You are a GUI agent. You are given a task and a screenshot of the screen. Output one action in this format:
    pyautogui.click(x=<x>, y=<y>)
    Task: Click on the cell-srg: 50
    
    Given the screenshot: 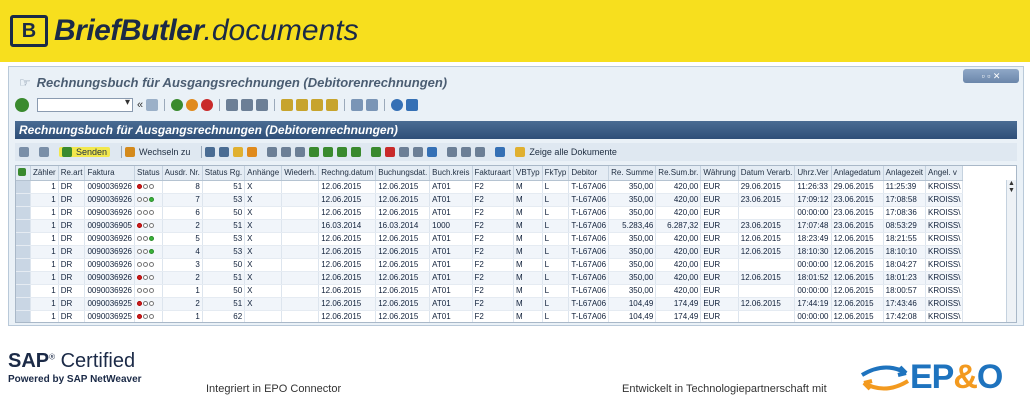 What is the action you would take?
    pyautogui.click(x=224, y=265)
    